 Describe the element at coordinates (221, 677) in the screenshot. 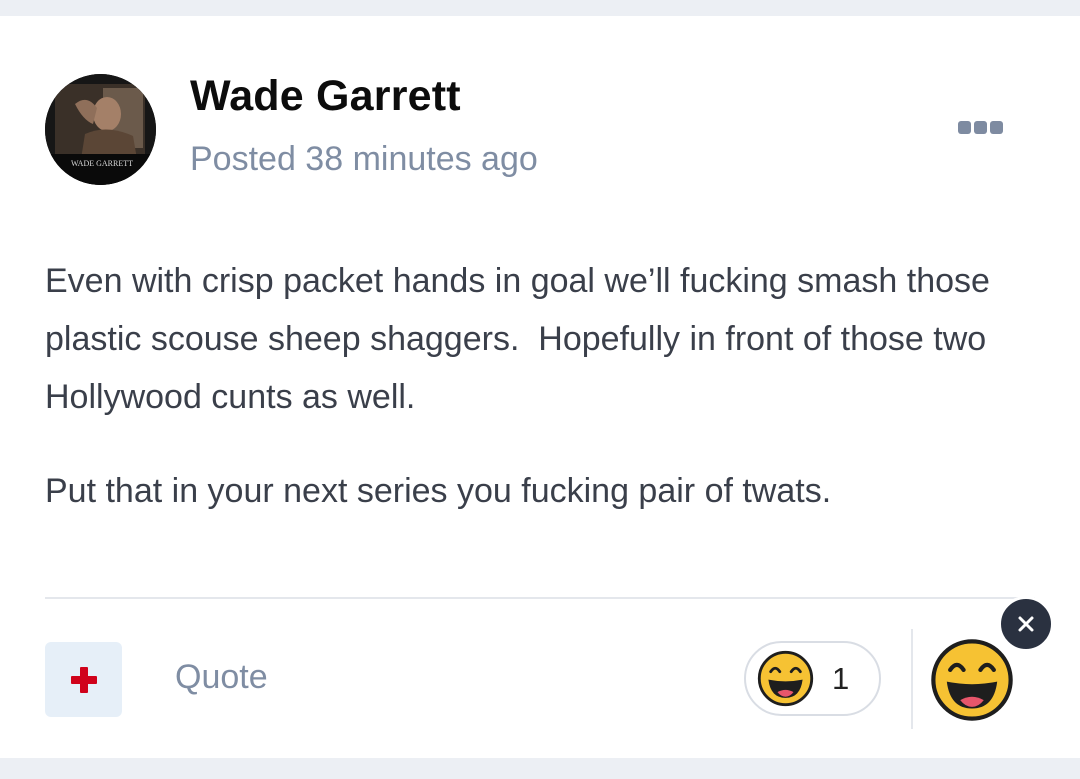

I see `quote-button: Quote` at that location.